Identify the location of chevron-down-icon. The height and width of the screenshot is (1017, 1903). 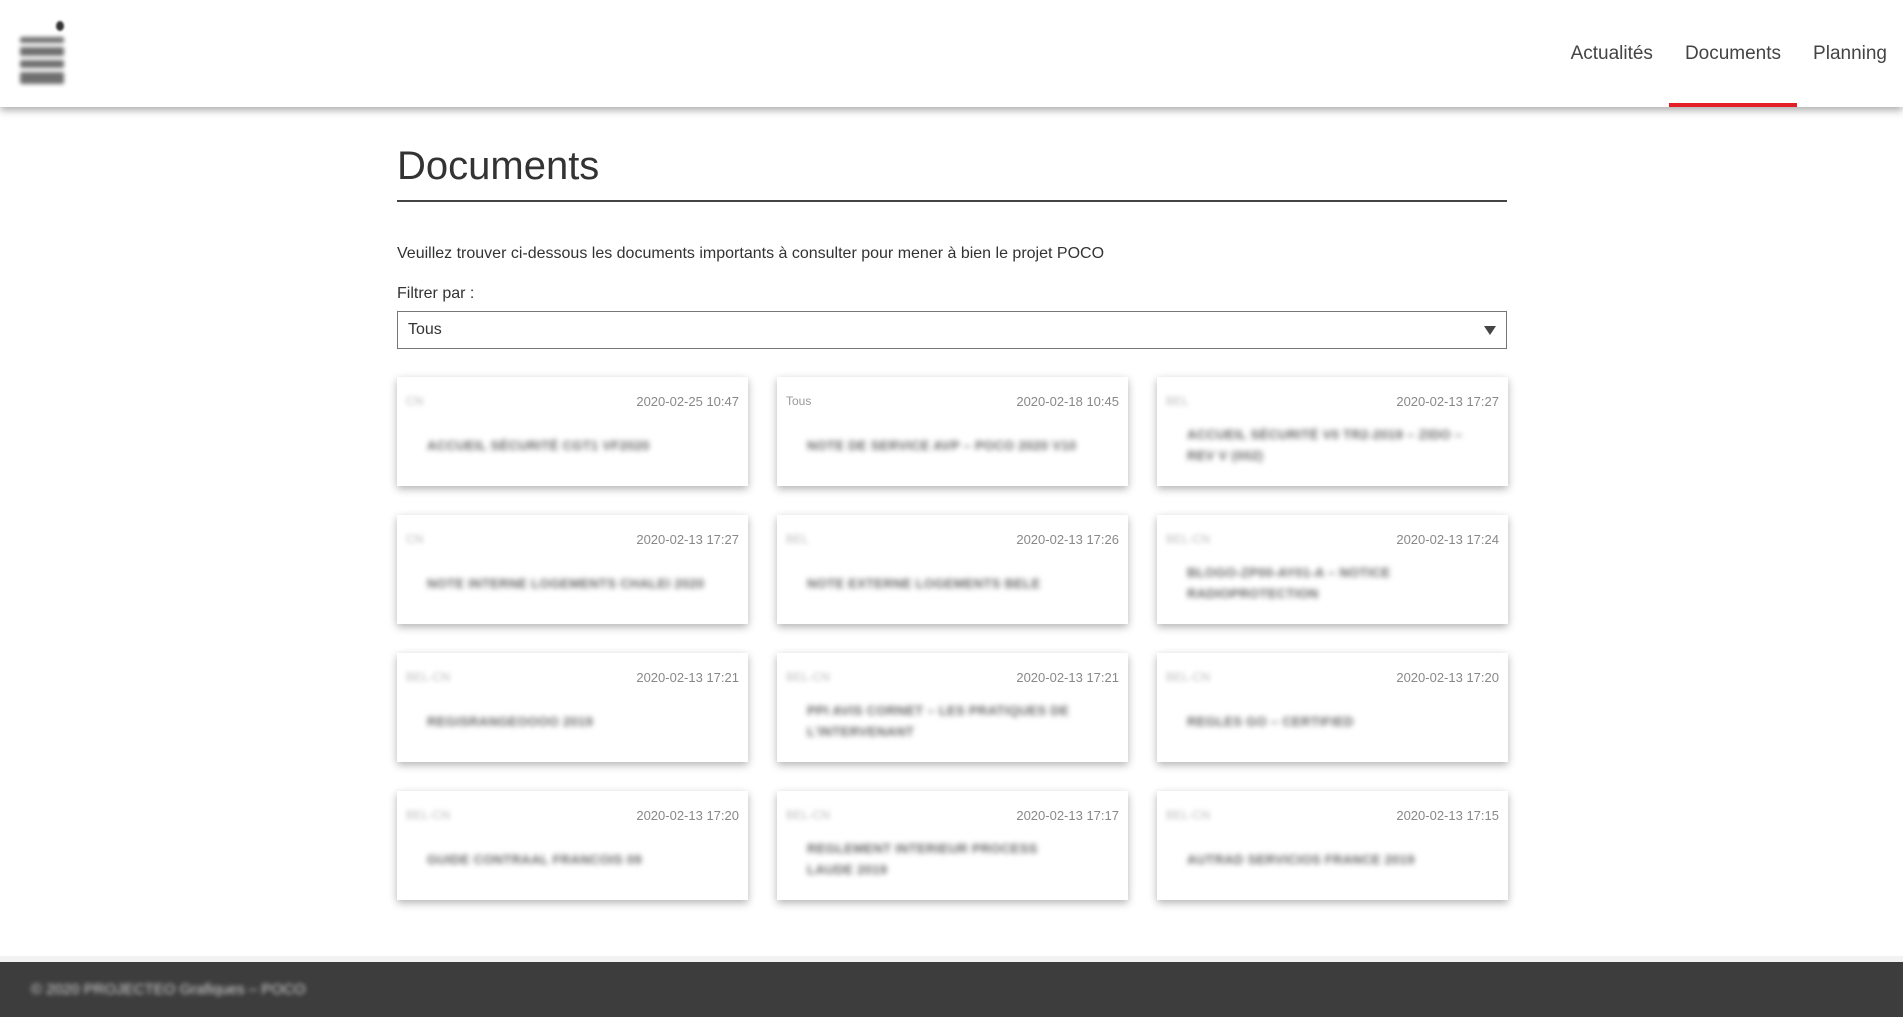
(1490, 330).